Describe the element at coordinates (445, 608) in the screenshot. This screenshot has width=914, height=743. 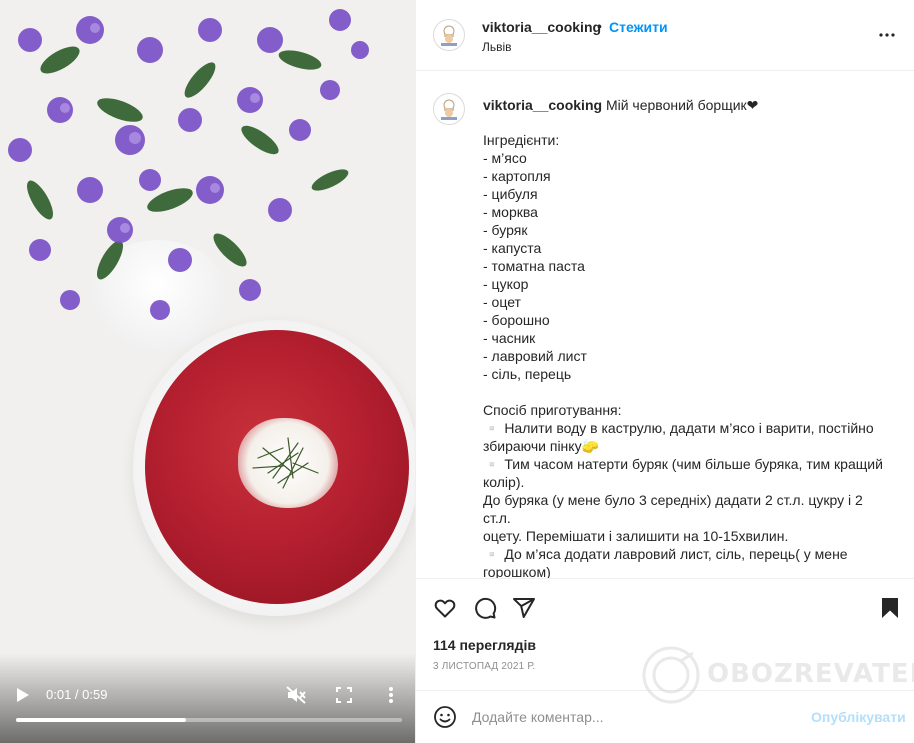
I see `heart-icon` at that location.